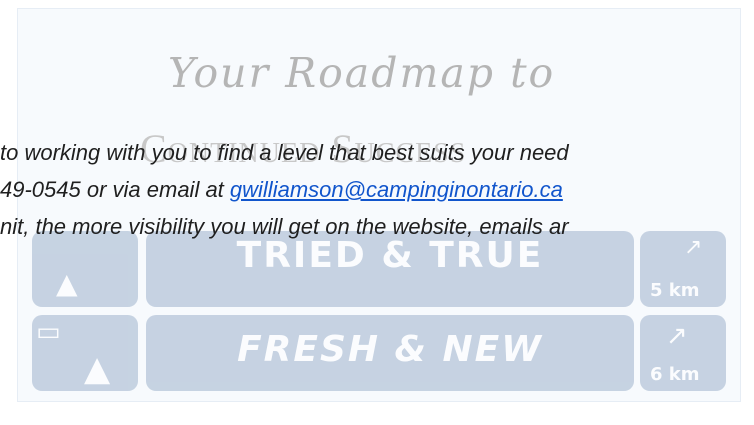 The height and width of the screenshot is (425, 754). What do you see at coordinates (396, 189) in the screenshot?
I see `email-link: gwilliamson@campinginontario.ca` at bounding box center [396, 189].